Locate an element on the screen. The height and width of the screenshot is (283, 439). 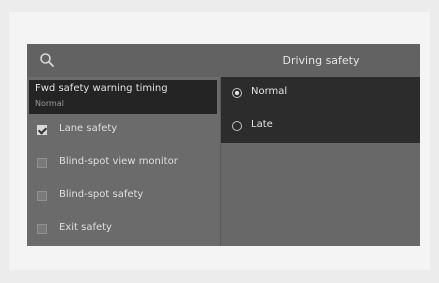
blind-spot-safety-item: Blind-spot safety is located at coordinates (123, 197).